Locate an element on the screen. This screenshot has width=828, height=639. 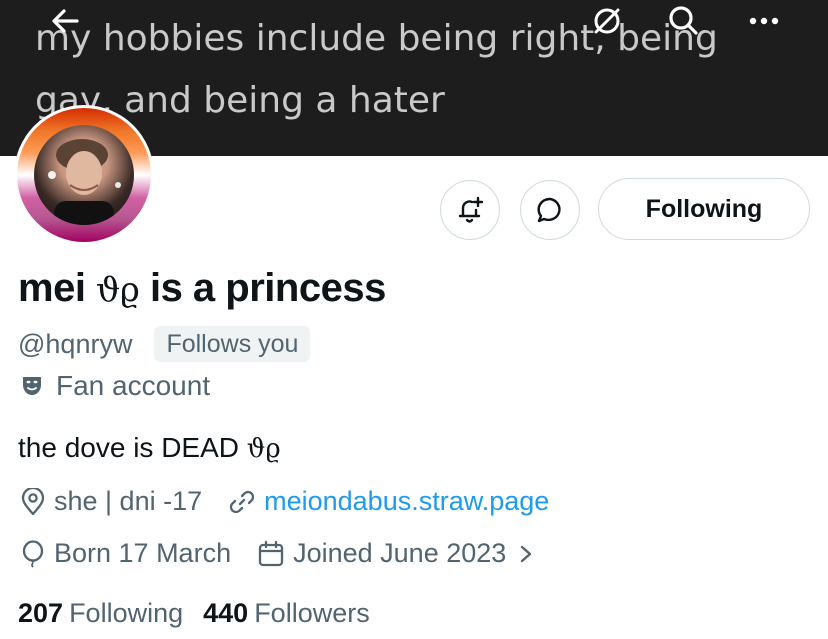
following-button: Following is located at coordinates (704, 209).